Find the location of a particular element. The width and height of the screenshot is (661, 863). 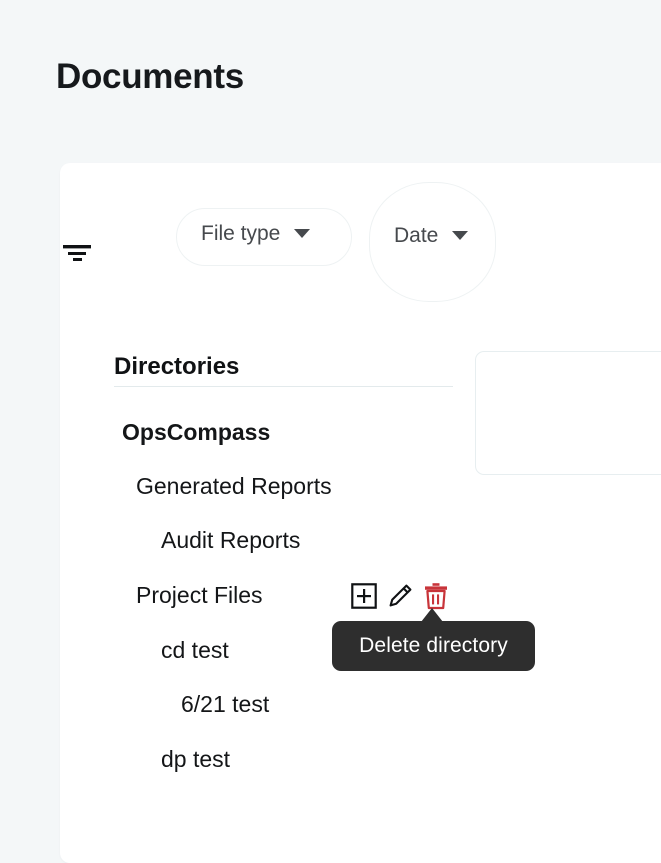

tooltip-label: Delete directory is located at coordinates (433, 645).